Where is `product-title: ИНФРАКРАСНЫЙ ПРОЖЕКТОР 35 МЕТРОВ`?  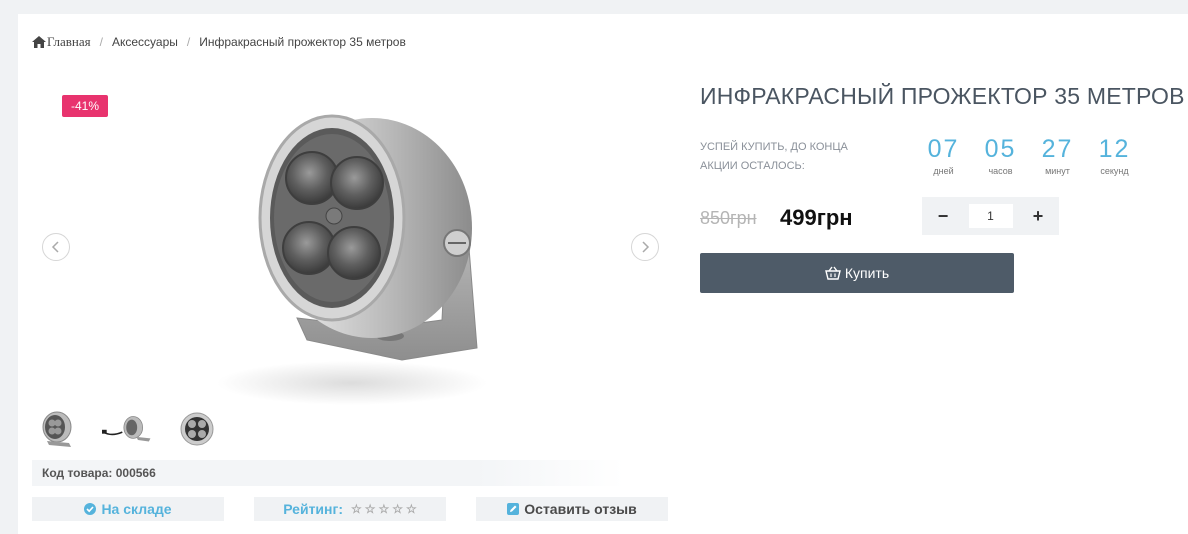 product-title: ИНФРАКРАСНЫЙ ПРОЖЕКТОР 35 МЕТРОВ is located at coordinates (942, 96).